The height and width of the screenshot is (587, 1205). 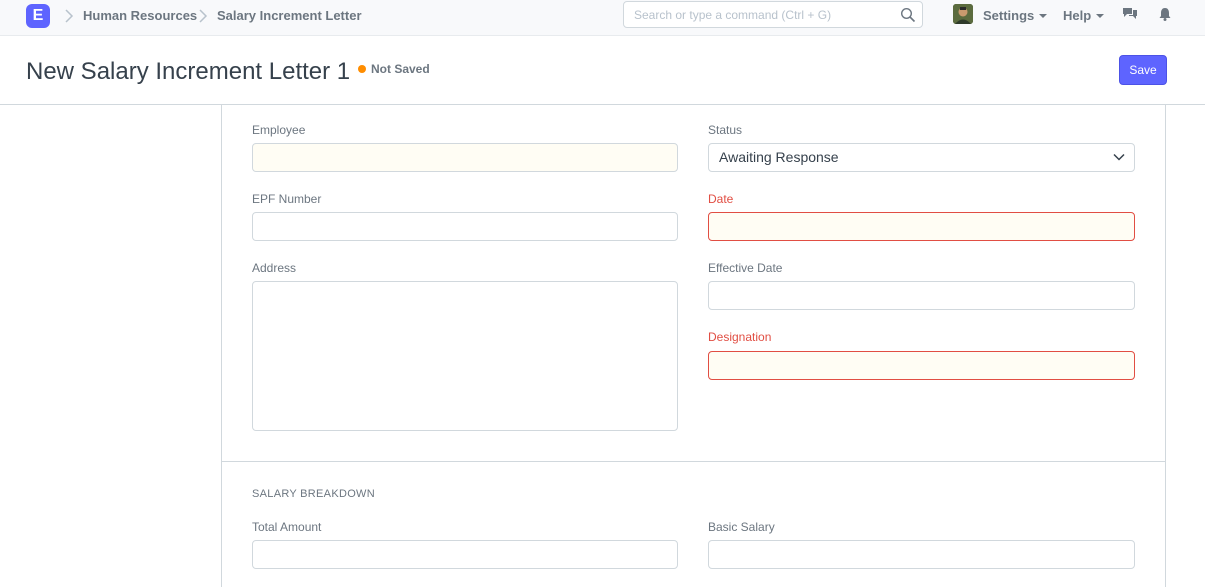 I want to click on total-amount-field, so click(x=465, y=554).